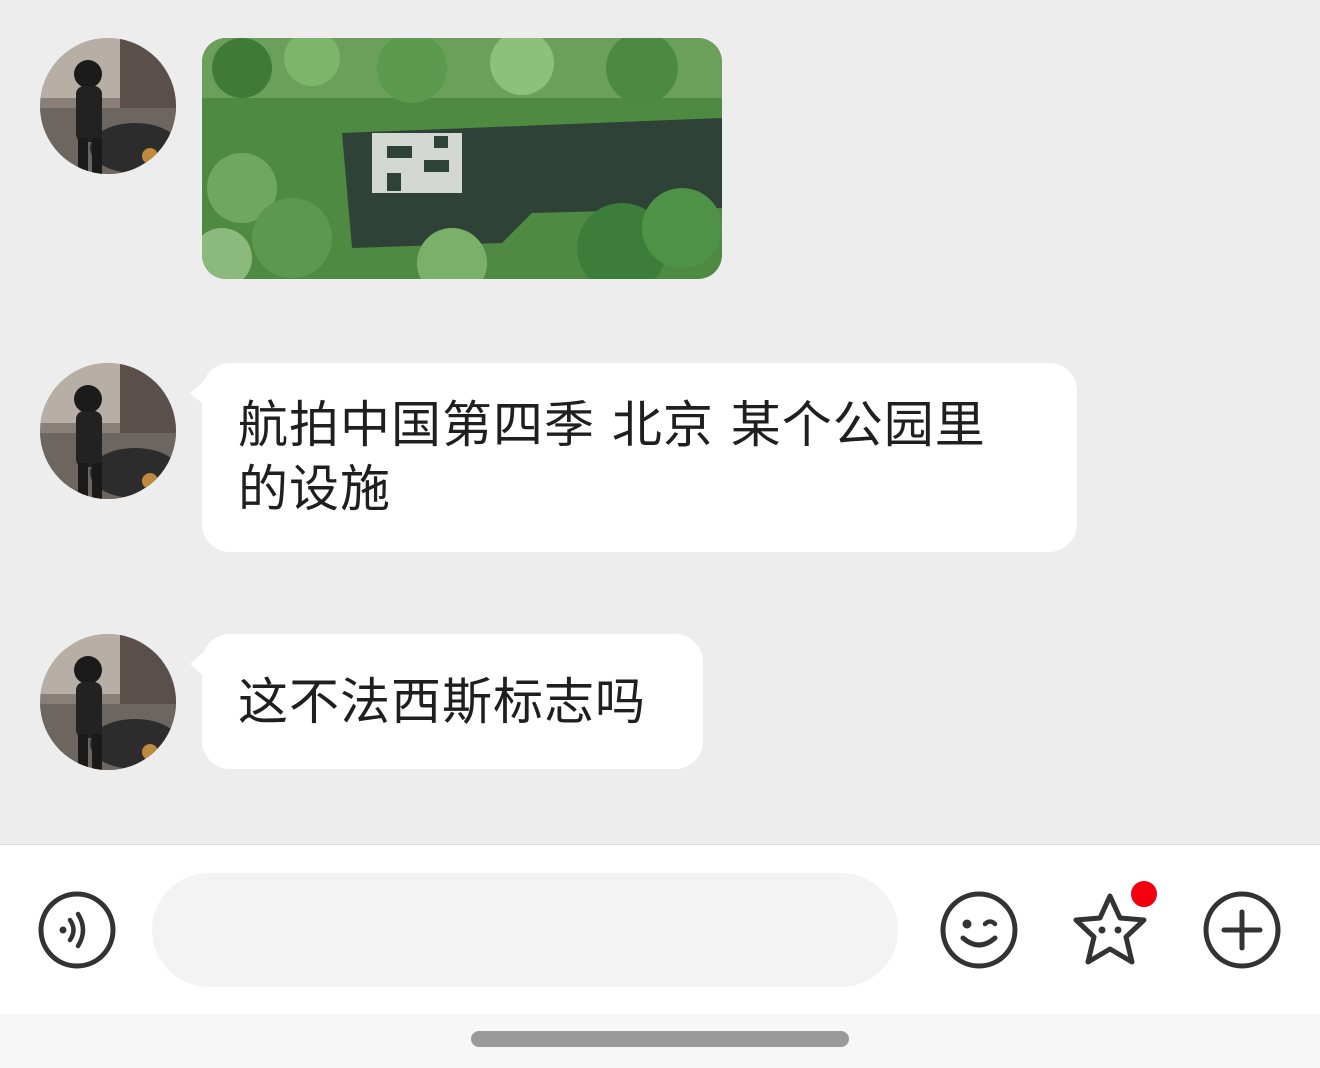  What do you see at coordinates (314, 489) in the screenshot?
I see `message-text-line: 的设施` at bounding box center [314, 489].